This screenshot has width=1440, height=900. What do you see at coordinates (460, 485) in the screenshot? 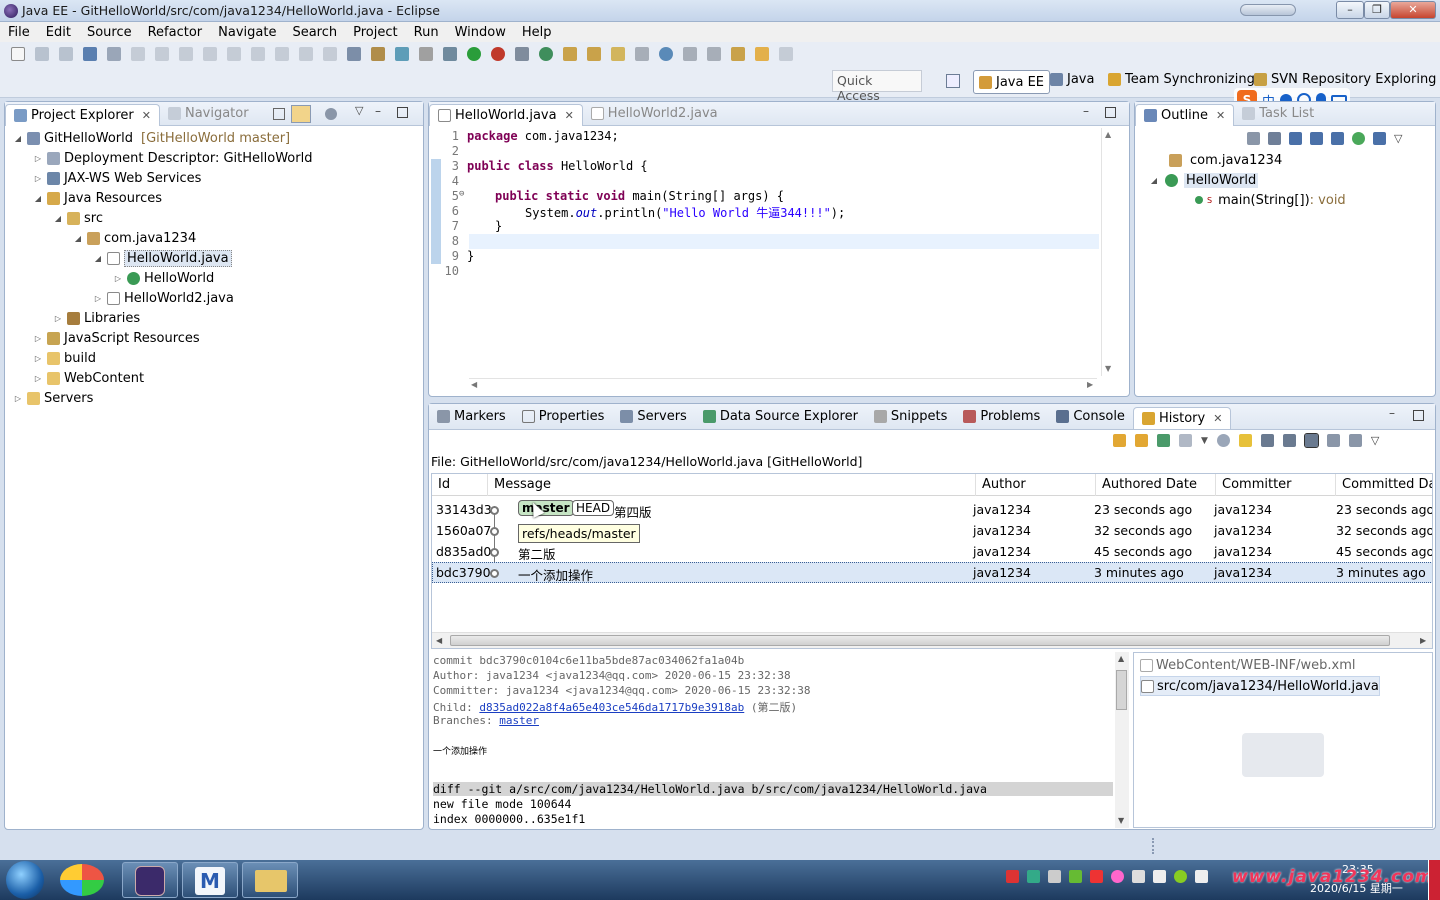
I see `column-id: Id` at bounding box center [460, 485].